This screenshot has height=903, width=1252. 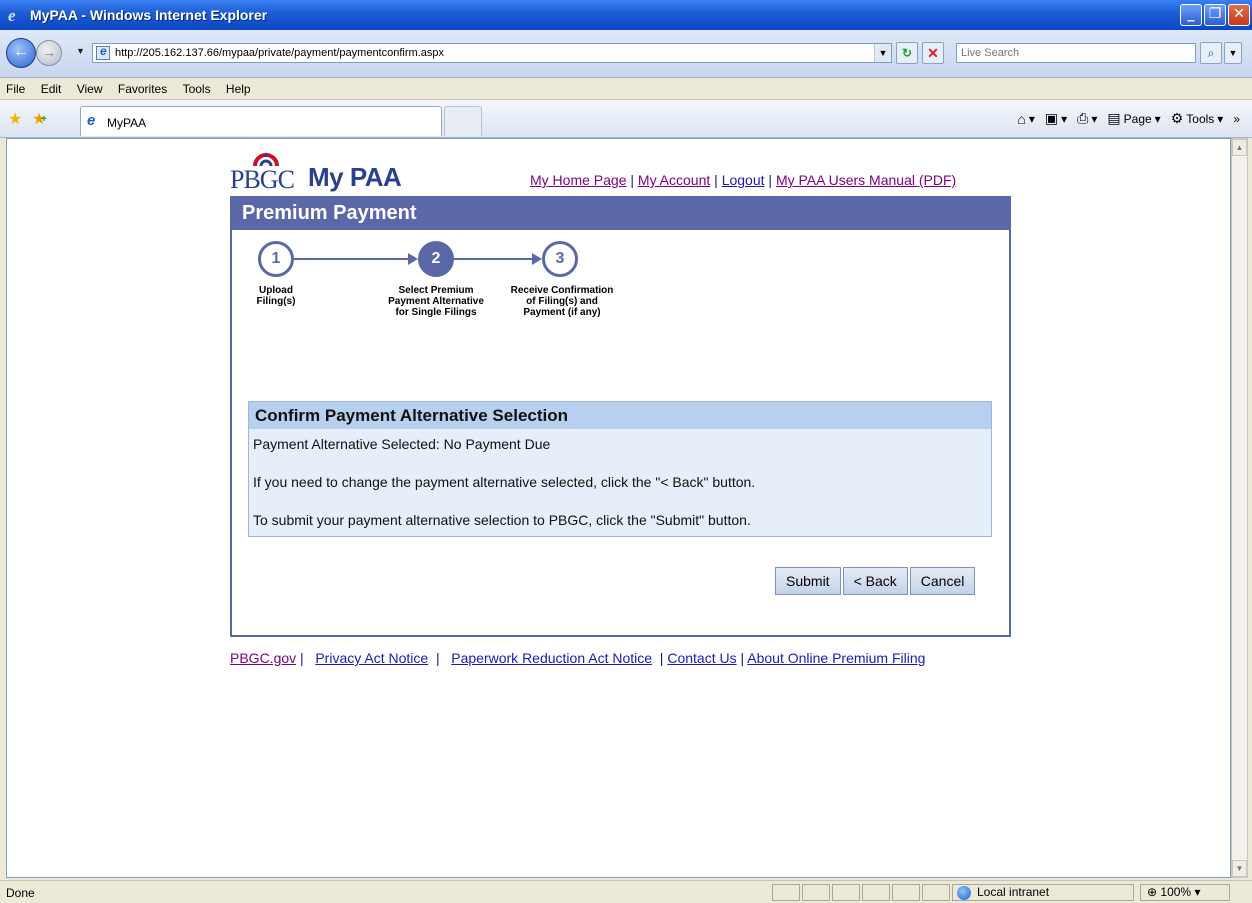 I want to click on forward-nav-button: →, so click(x=49, y=53).